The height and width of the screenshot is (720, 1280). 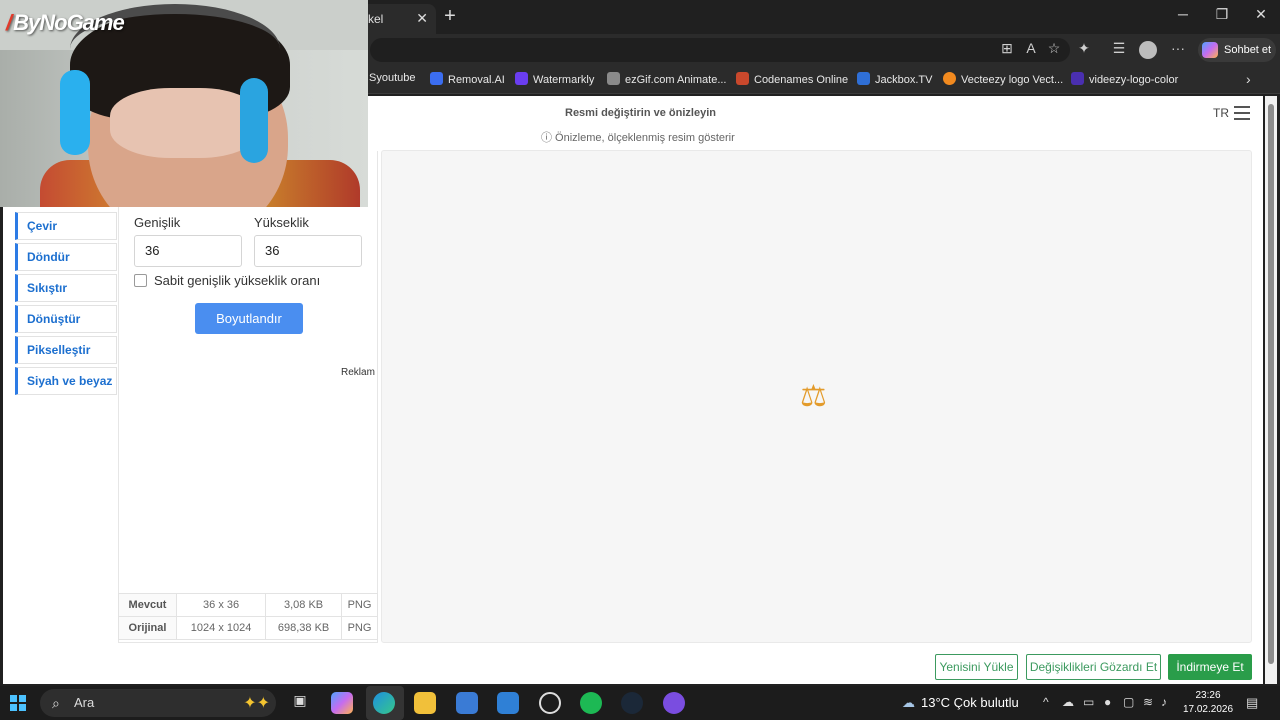 What do you see at coordinates (221, 605) in the screenshot?
I see `table-cell: 36 x 36` at bounding box center [221, 605].